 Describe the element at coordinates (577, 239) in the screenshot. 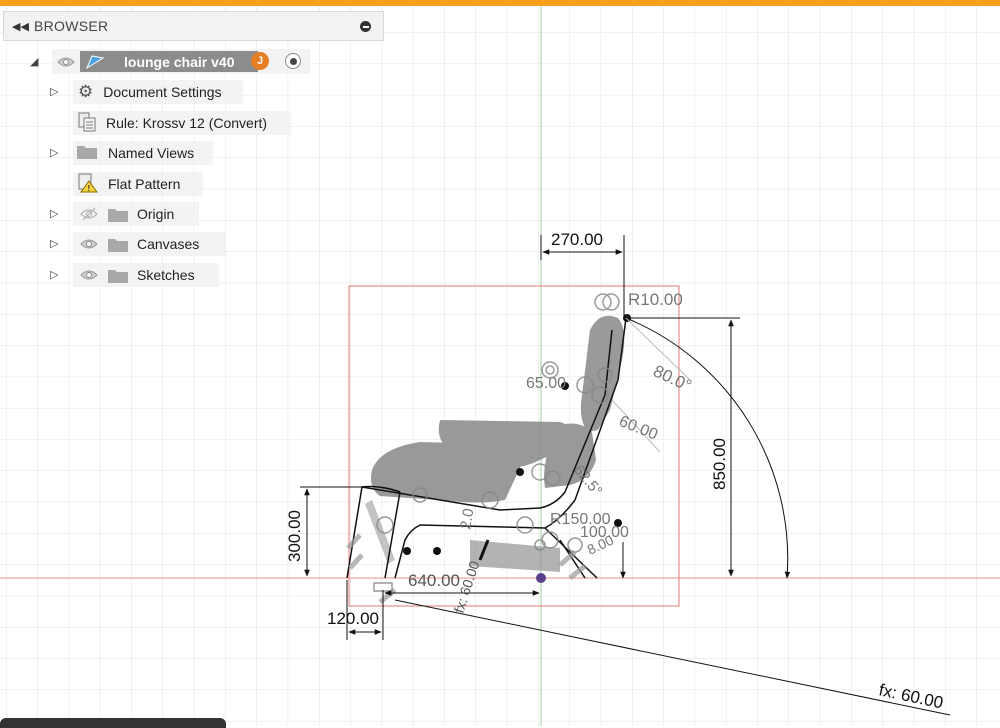

I see `dim-270-label: 270.00` at that location.